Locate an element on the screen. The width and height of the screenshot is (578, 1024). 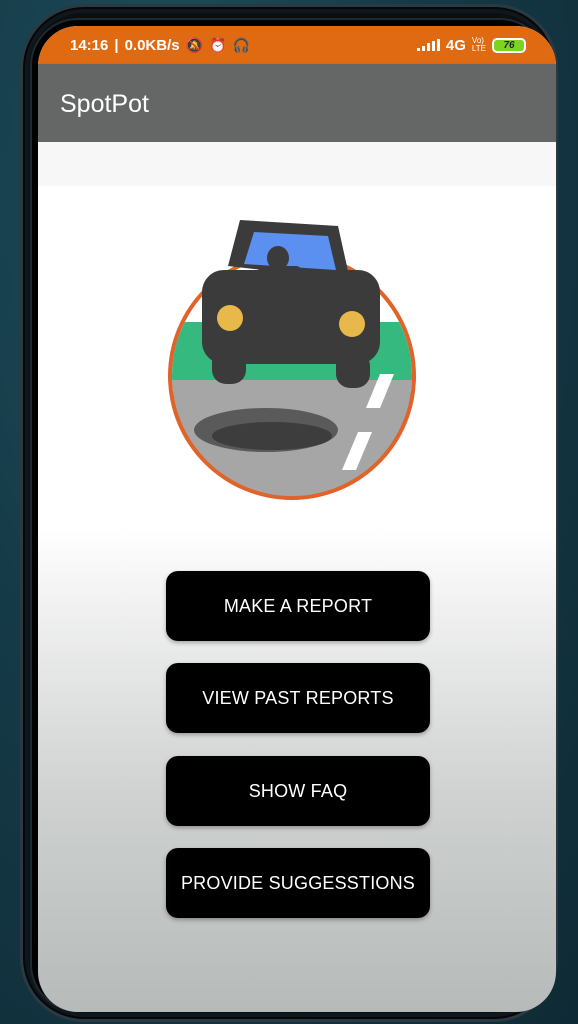
headphones-icon: 🎧 is located at coordinates (241, 44).